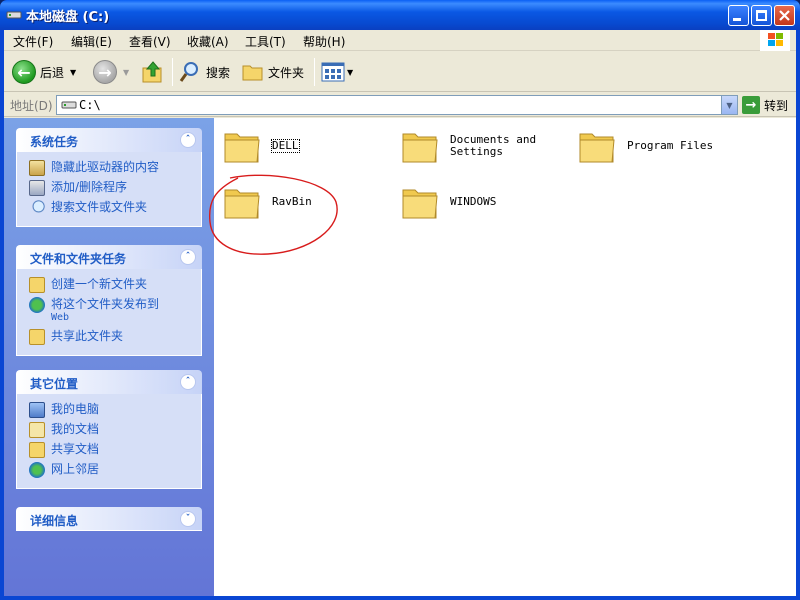  Describe the element at coordinates (775, 40) in the screenshot. I see `windows-logo-icon` at that location.